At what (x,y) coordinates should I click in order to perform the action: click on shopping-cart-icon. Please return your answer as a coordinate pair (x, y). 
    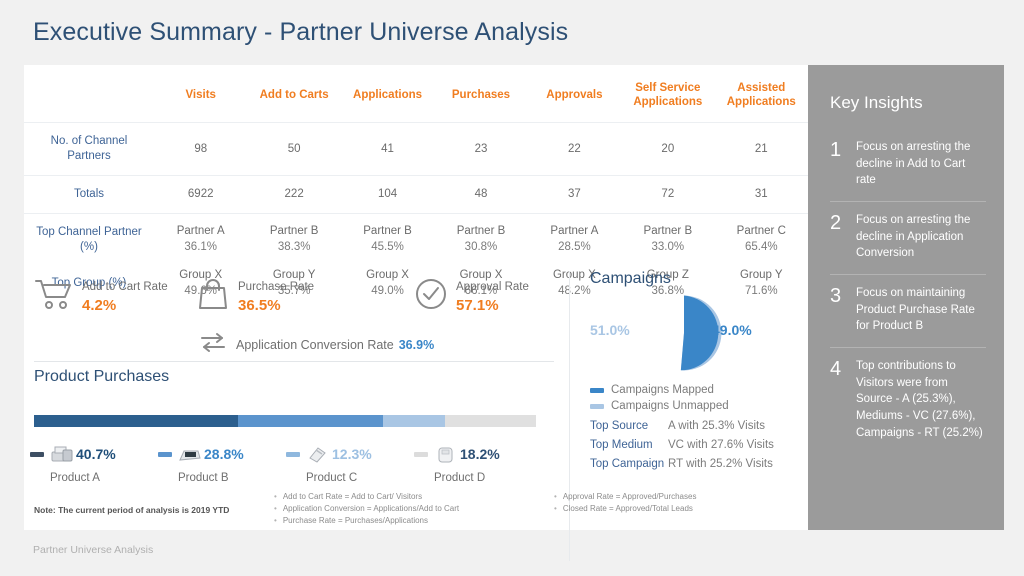
    Looking at the image, I should click on (54, 296).